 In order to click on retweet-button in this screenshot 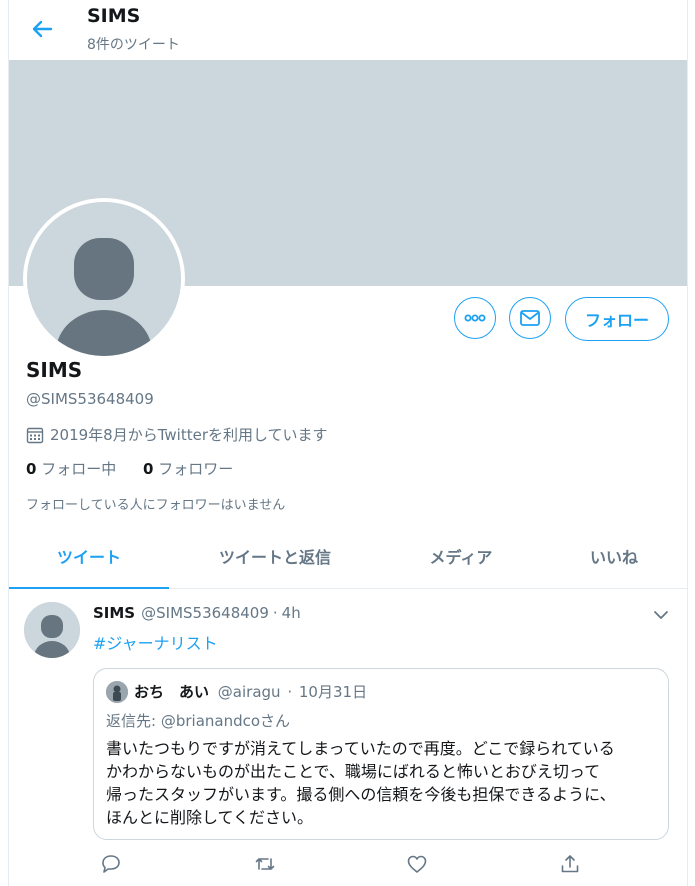, I will do `click(265, 864)`.